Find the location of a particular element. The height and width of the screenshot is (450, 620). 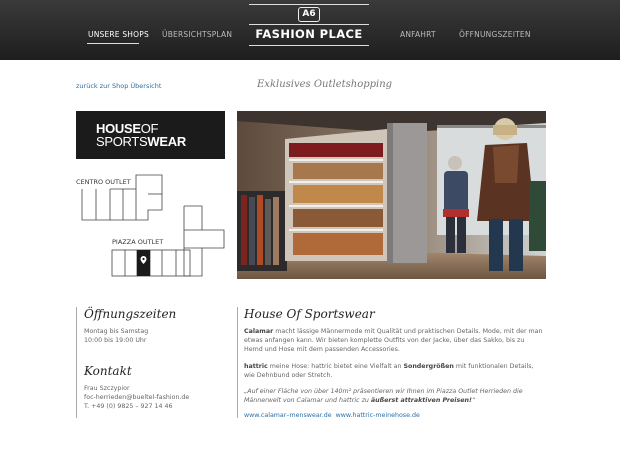

outlet-location-map: CENTRO OUTLET PIAZZA OUTLET is located at coordinates (153, 226).